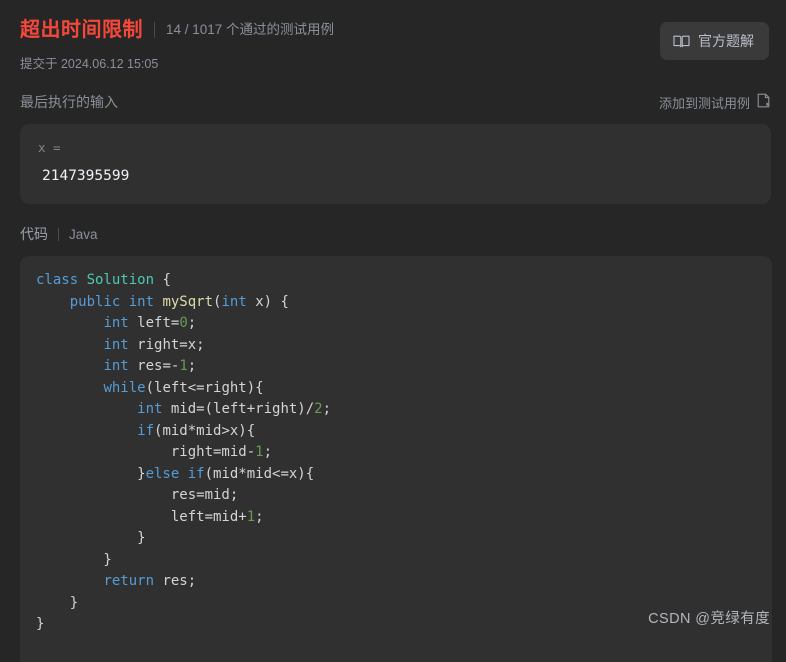 The image size is (786, 662). I want to click on code-token: 0, so click(183, 323).